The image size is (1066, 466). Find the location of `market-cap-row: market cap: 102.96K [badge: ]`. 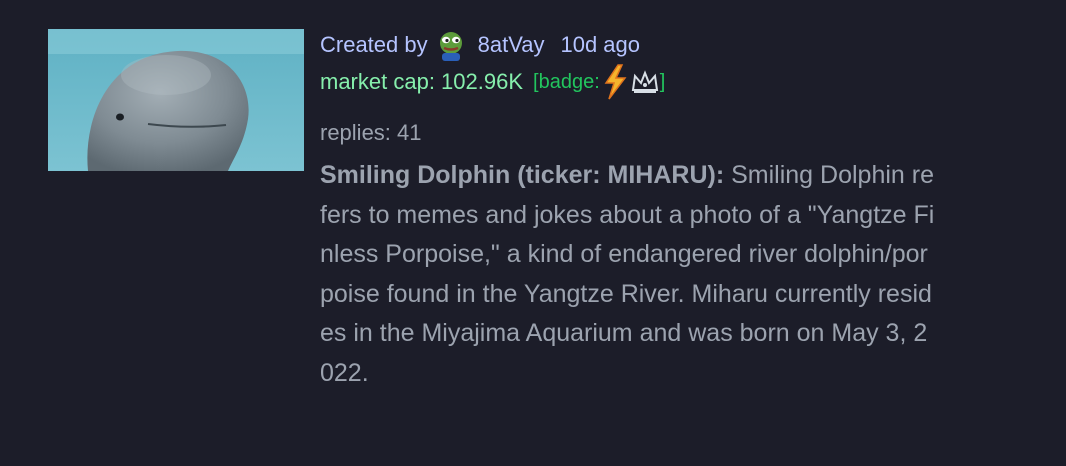

market-cap-row: market cap: 102.96K [badge: ] is located at coordinates (630, 82).